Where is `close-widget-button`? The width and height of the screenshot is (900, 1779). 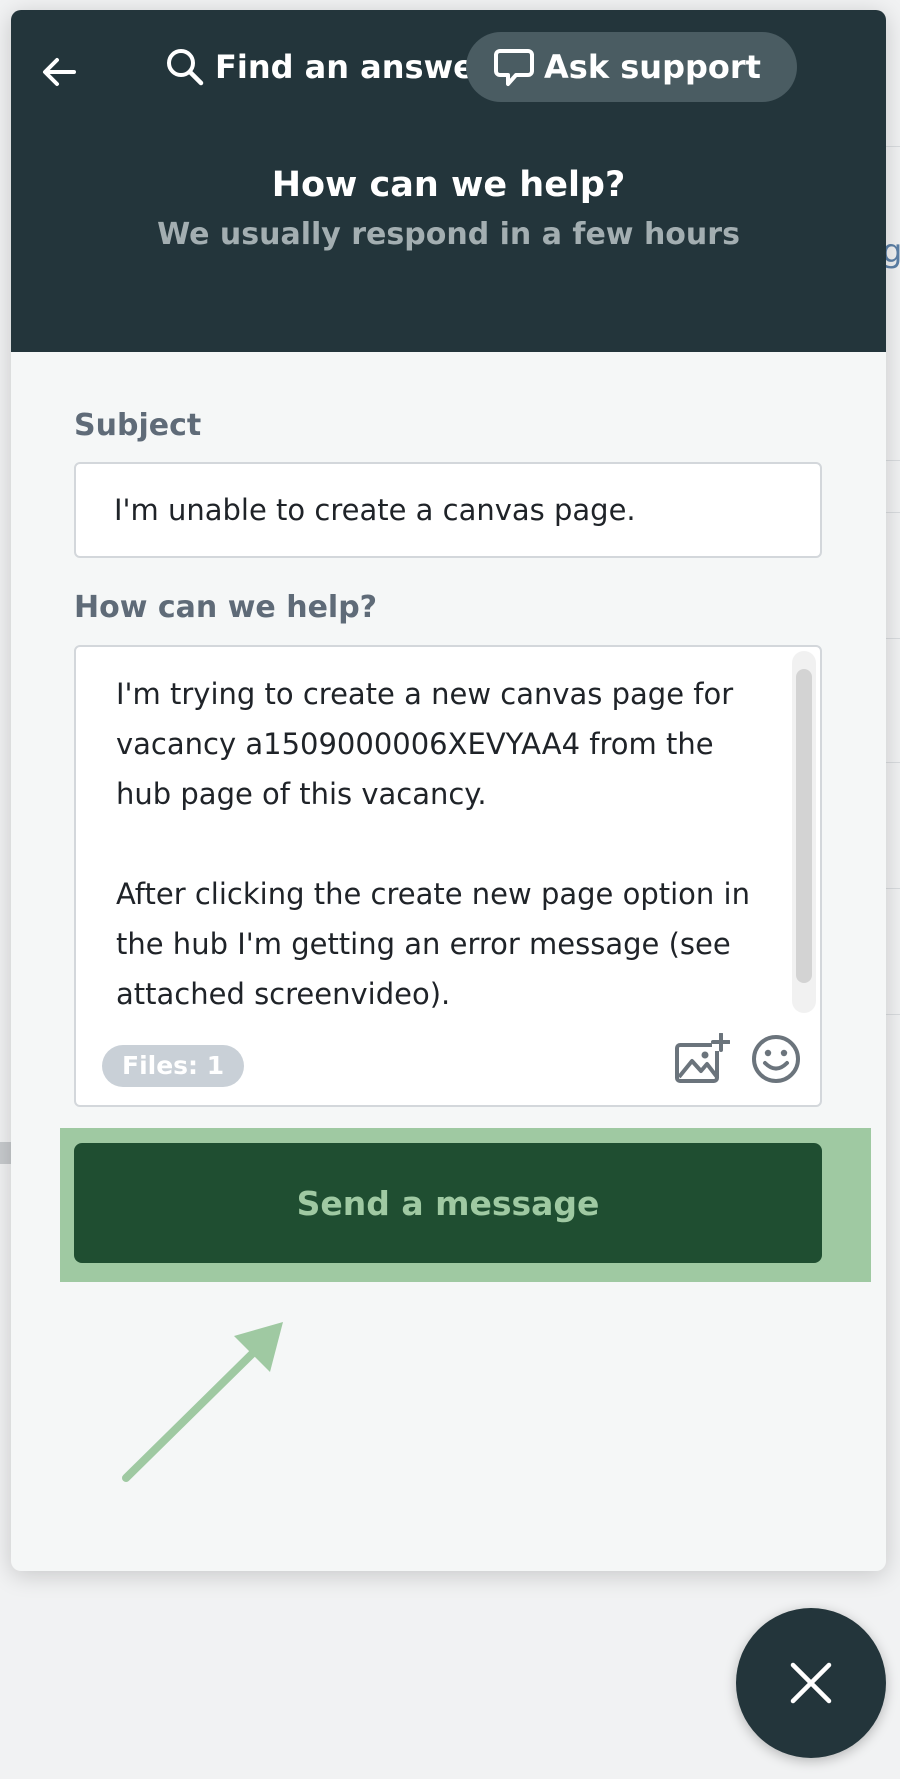 close-widget-button is located at coordinates (811, 1683).